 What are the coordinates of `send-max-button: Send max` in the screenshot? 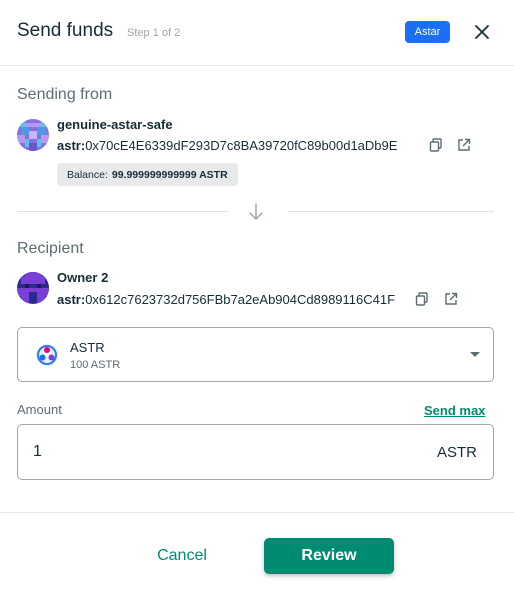 It's located at (454, 410).